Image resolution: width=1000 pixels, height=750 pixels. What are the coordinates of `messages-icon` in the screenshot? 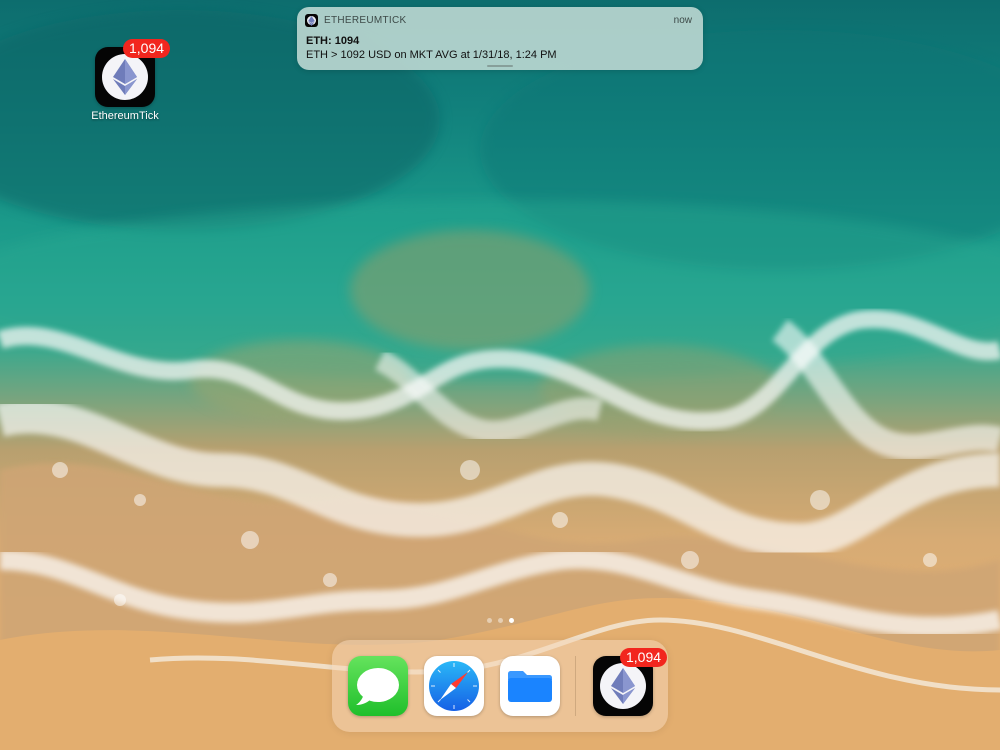 It's located at (378, 686).